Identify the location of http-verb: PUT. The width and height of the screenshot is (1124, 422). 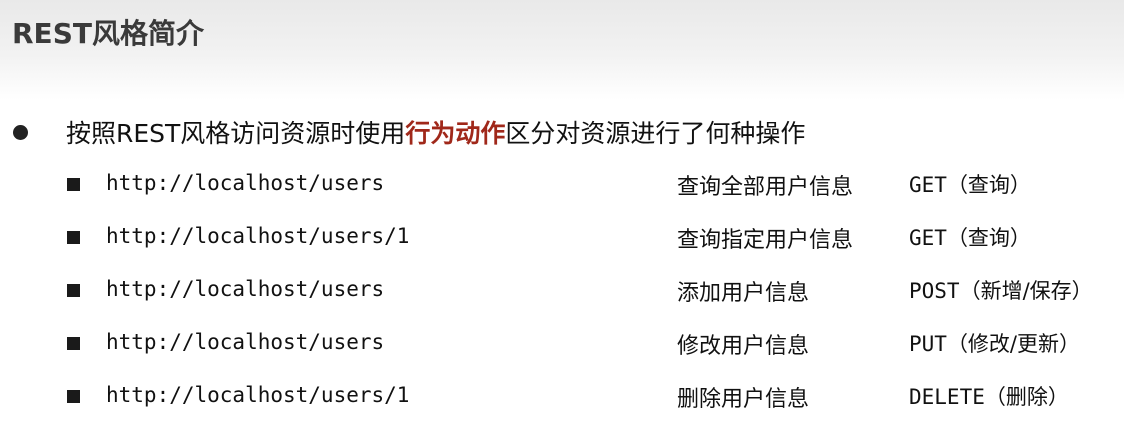
(928, 344).